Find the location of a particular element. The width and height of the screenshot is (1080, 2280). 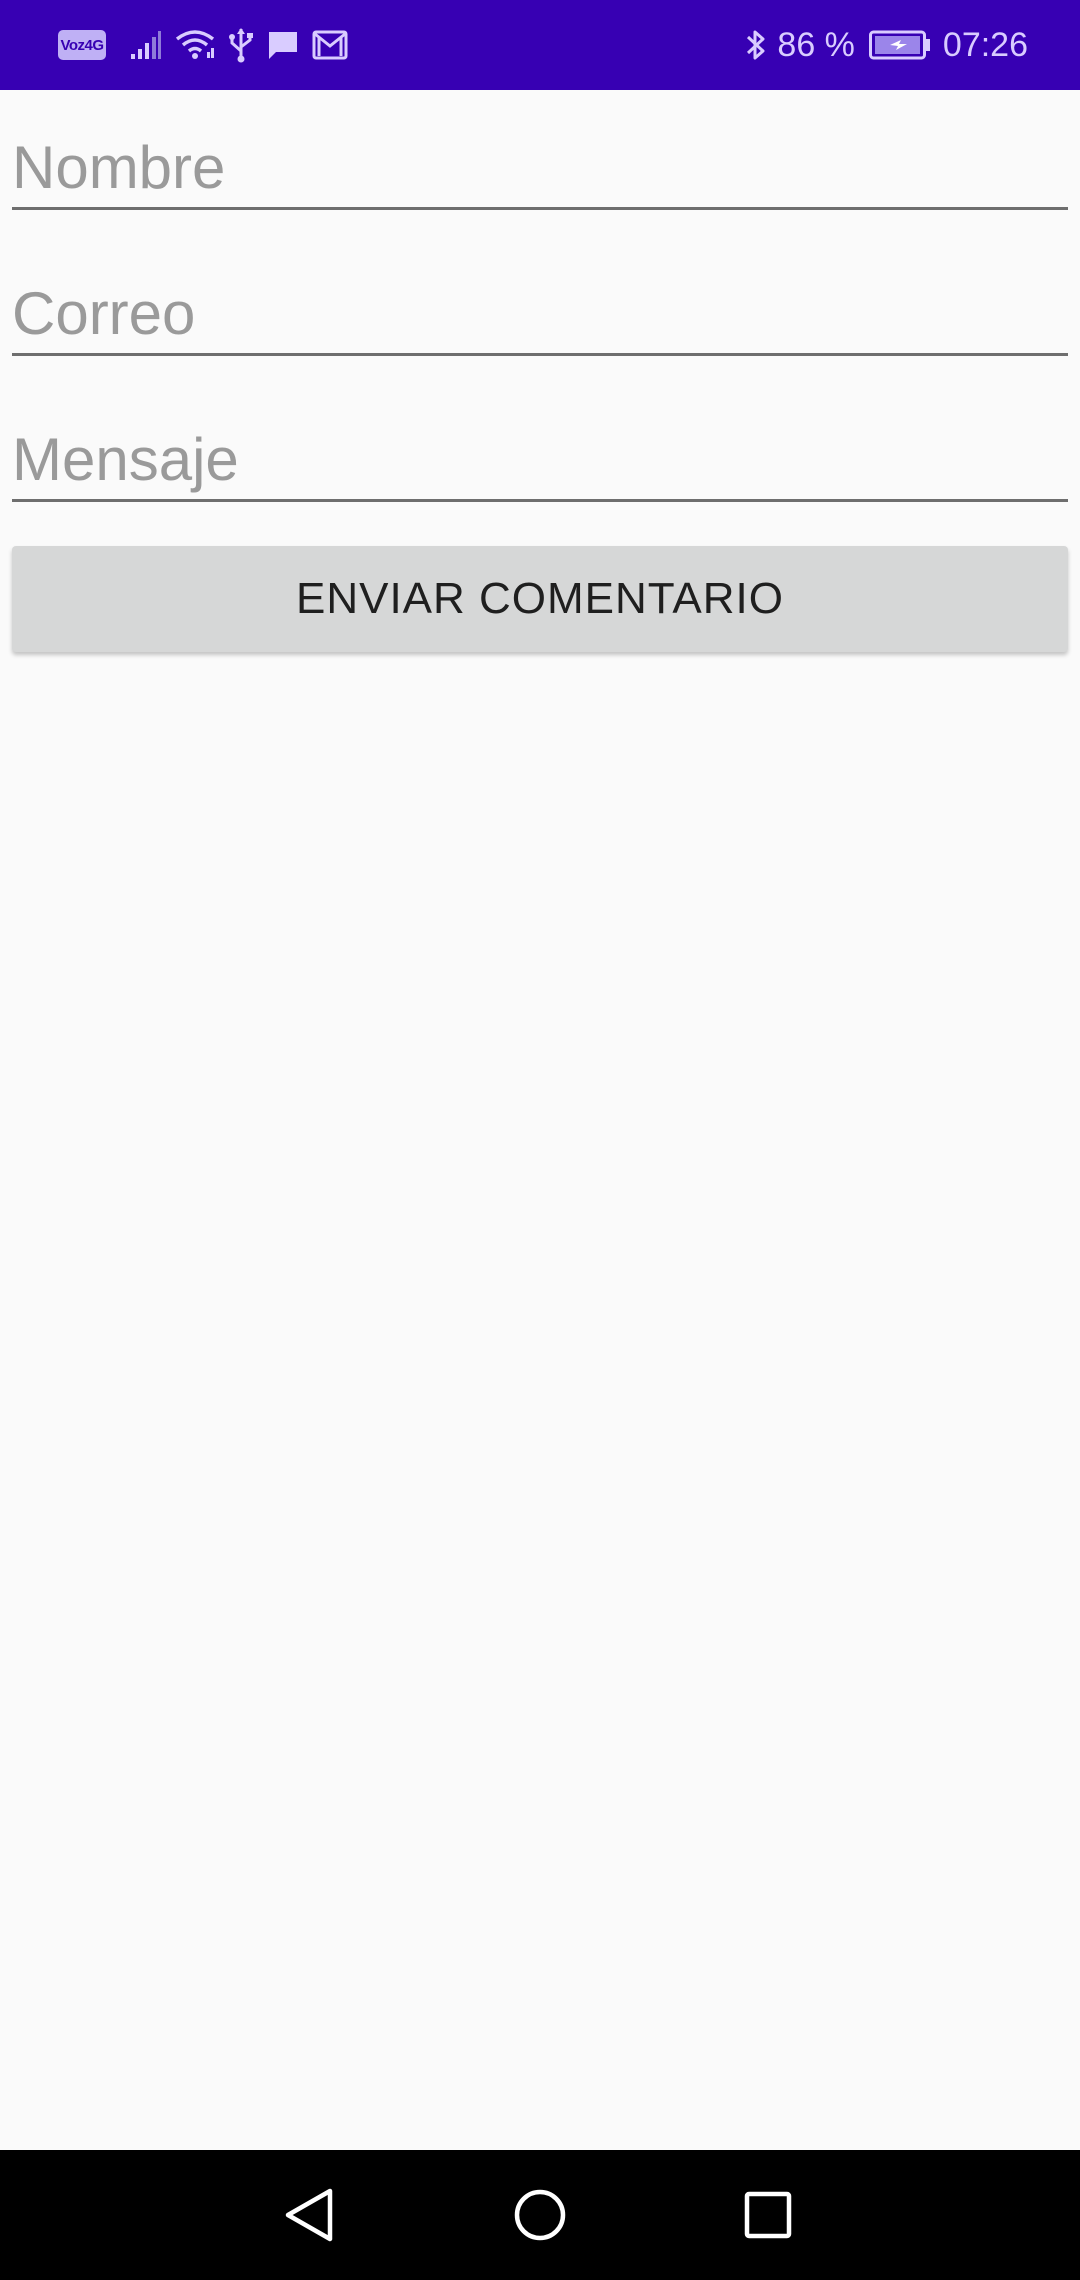

usb-icon is located at coordinates (241, 45).